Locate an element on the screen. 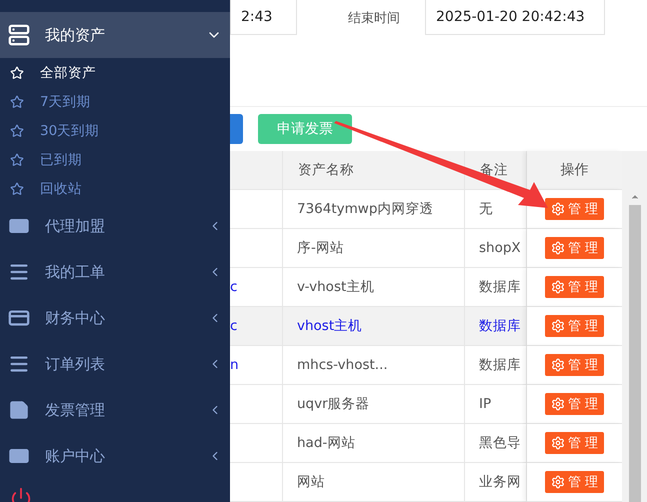 This screenshot has width=647, height=502. table-cell: shopX is located at coordinates (496, 248).